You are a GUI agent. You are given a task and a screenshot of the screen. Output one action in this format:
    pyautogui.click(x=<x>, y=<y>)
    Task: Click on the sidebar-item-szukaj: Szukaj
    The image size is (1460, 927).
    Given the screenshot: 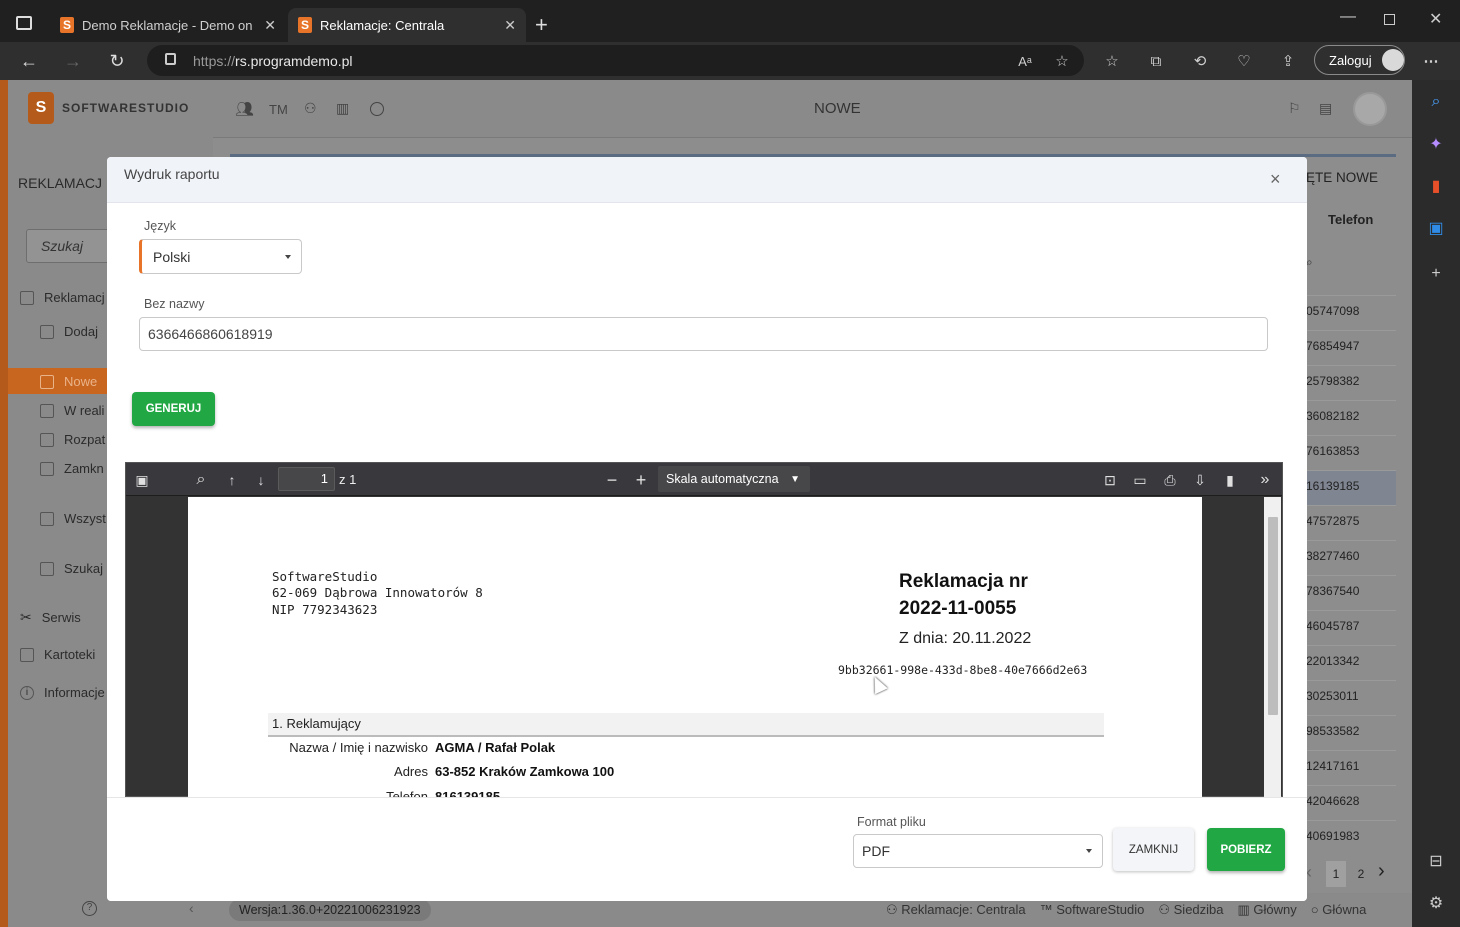 What is the action you would take?
    pyautogui.click(x=71, y=568)
    